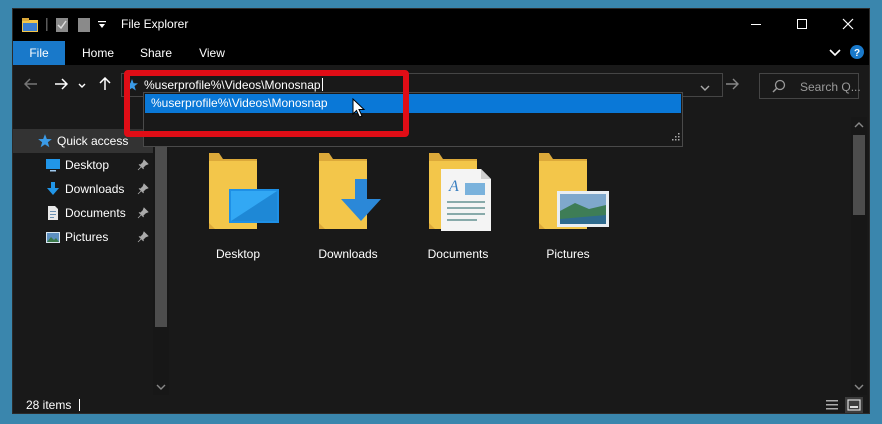 The image size is (882, 424). Describe the element at coordinates (835, 54) in the screenshot. I see `expand-ribbon-icon` at that location.